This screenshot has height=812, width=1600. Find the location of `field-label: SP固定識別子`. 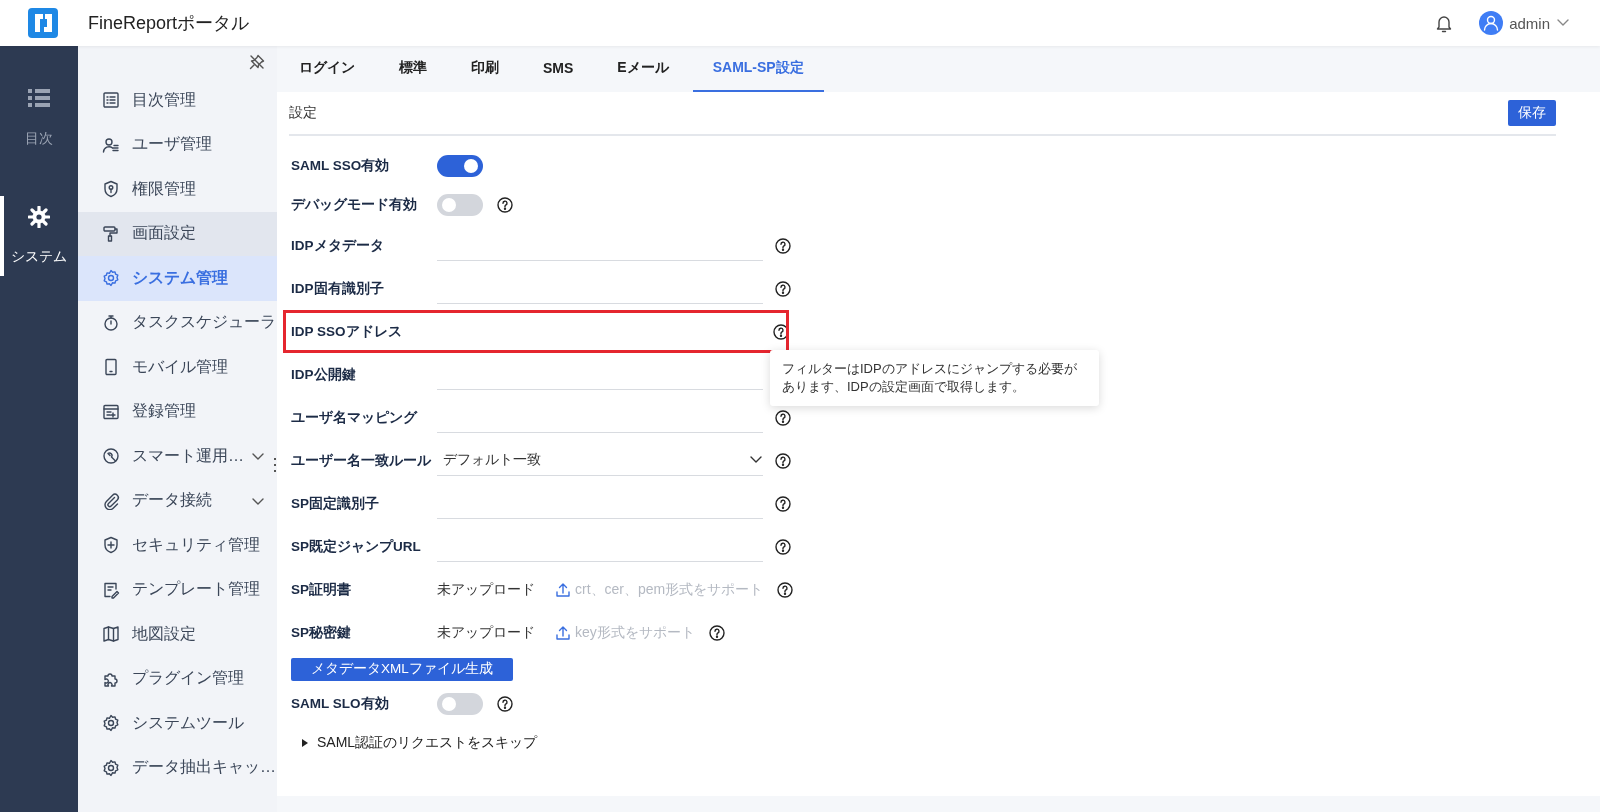

field-label: SP固定識別子 is located at coordinates (335, 503).